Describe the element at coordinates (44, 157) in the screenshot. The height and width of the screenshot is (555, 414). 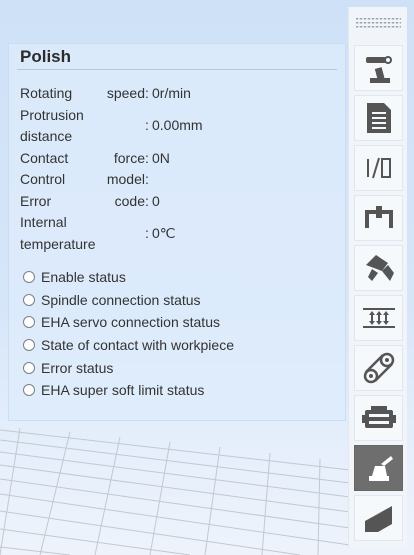
I see `label-part: Contact` at that location.